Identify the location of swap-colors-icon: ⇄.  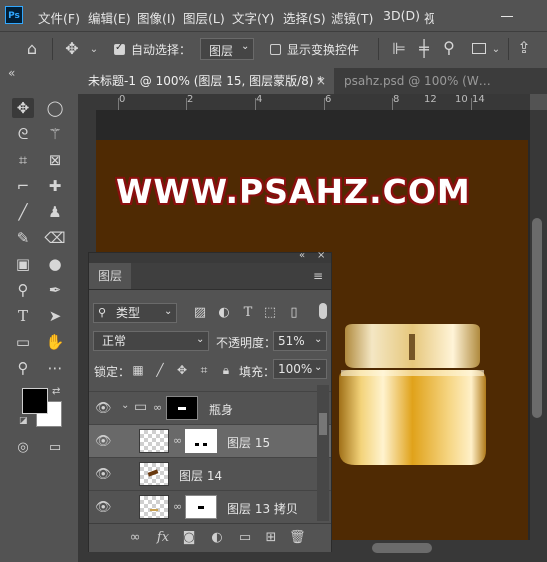
(56, 391).